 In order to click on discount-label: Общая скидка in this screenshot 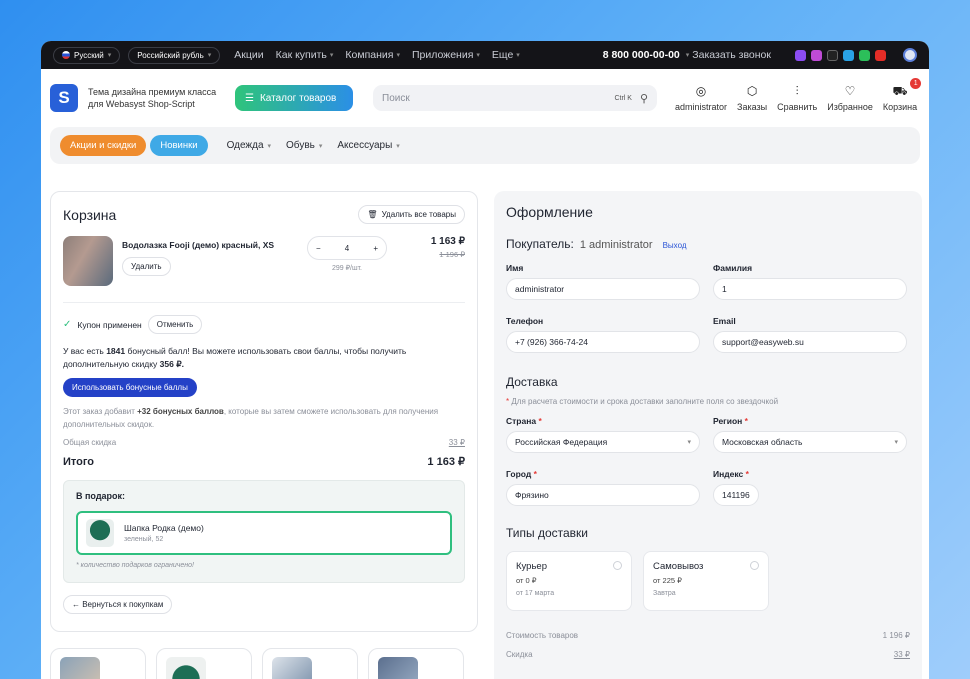, I will do `click(90, 442)`.